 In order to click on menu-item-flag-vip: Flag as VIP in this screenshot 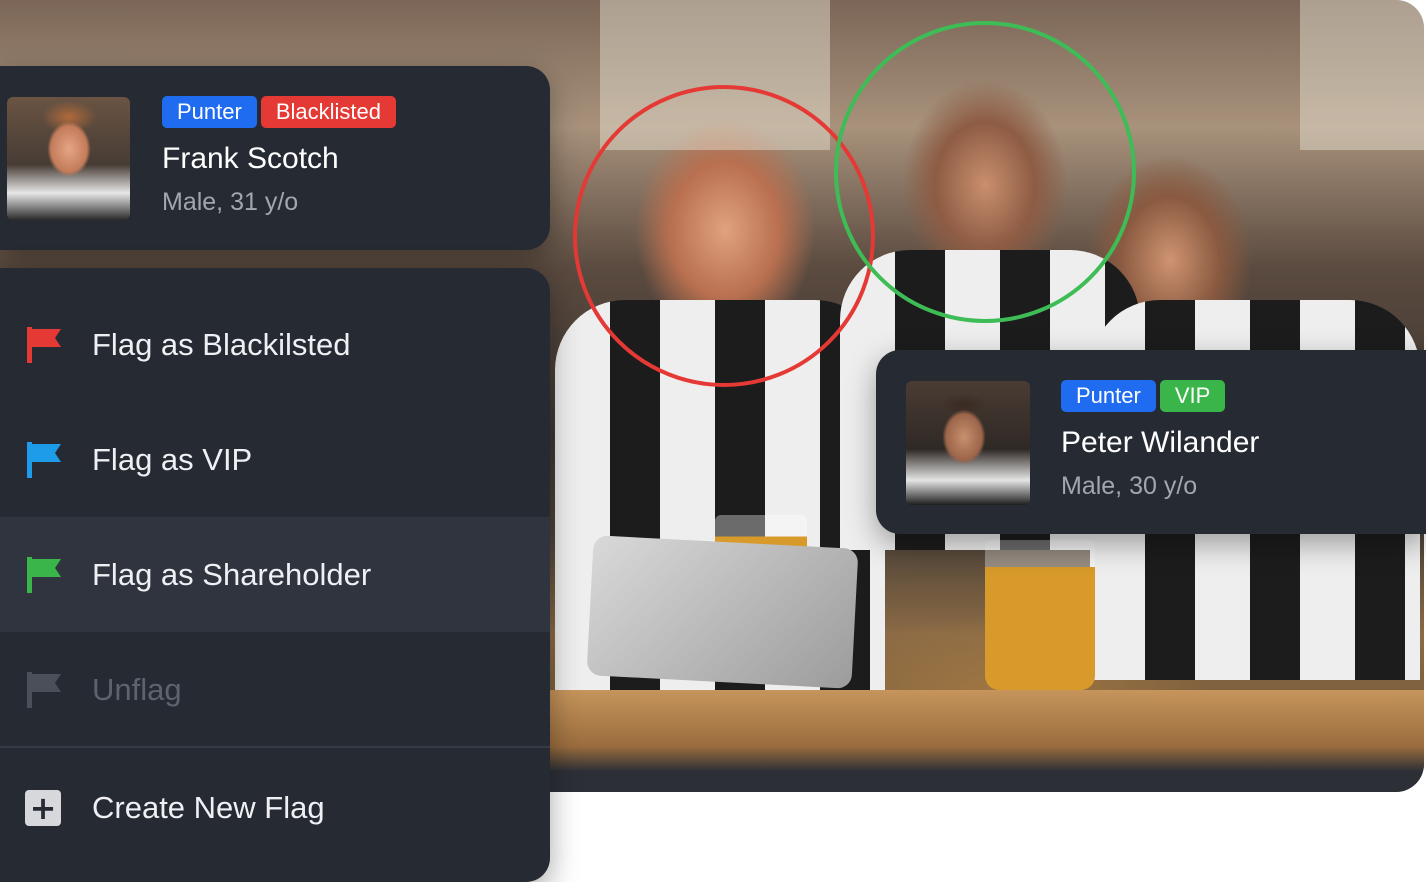, I will do `click(275, 459)`.